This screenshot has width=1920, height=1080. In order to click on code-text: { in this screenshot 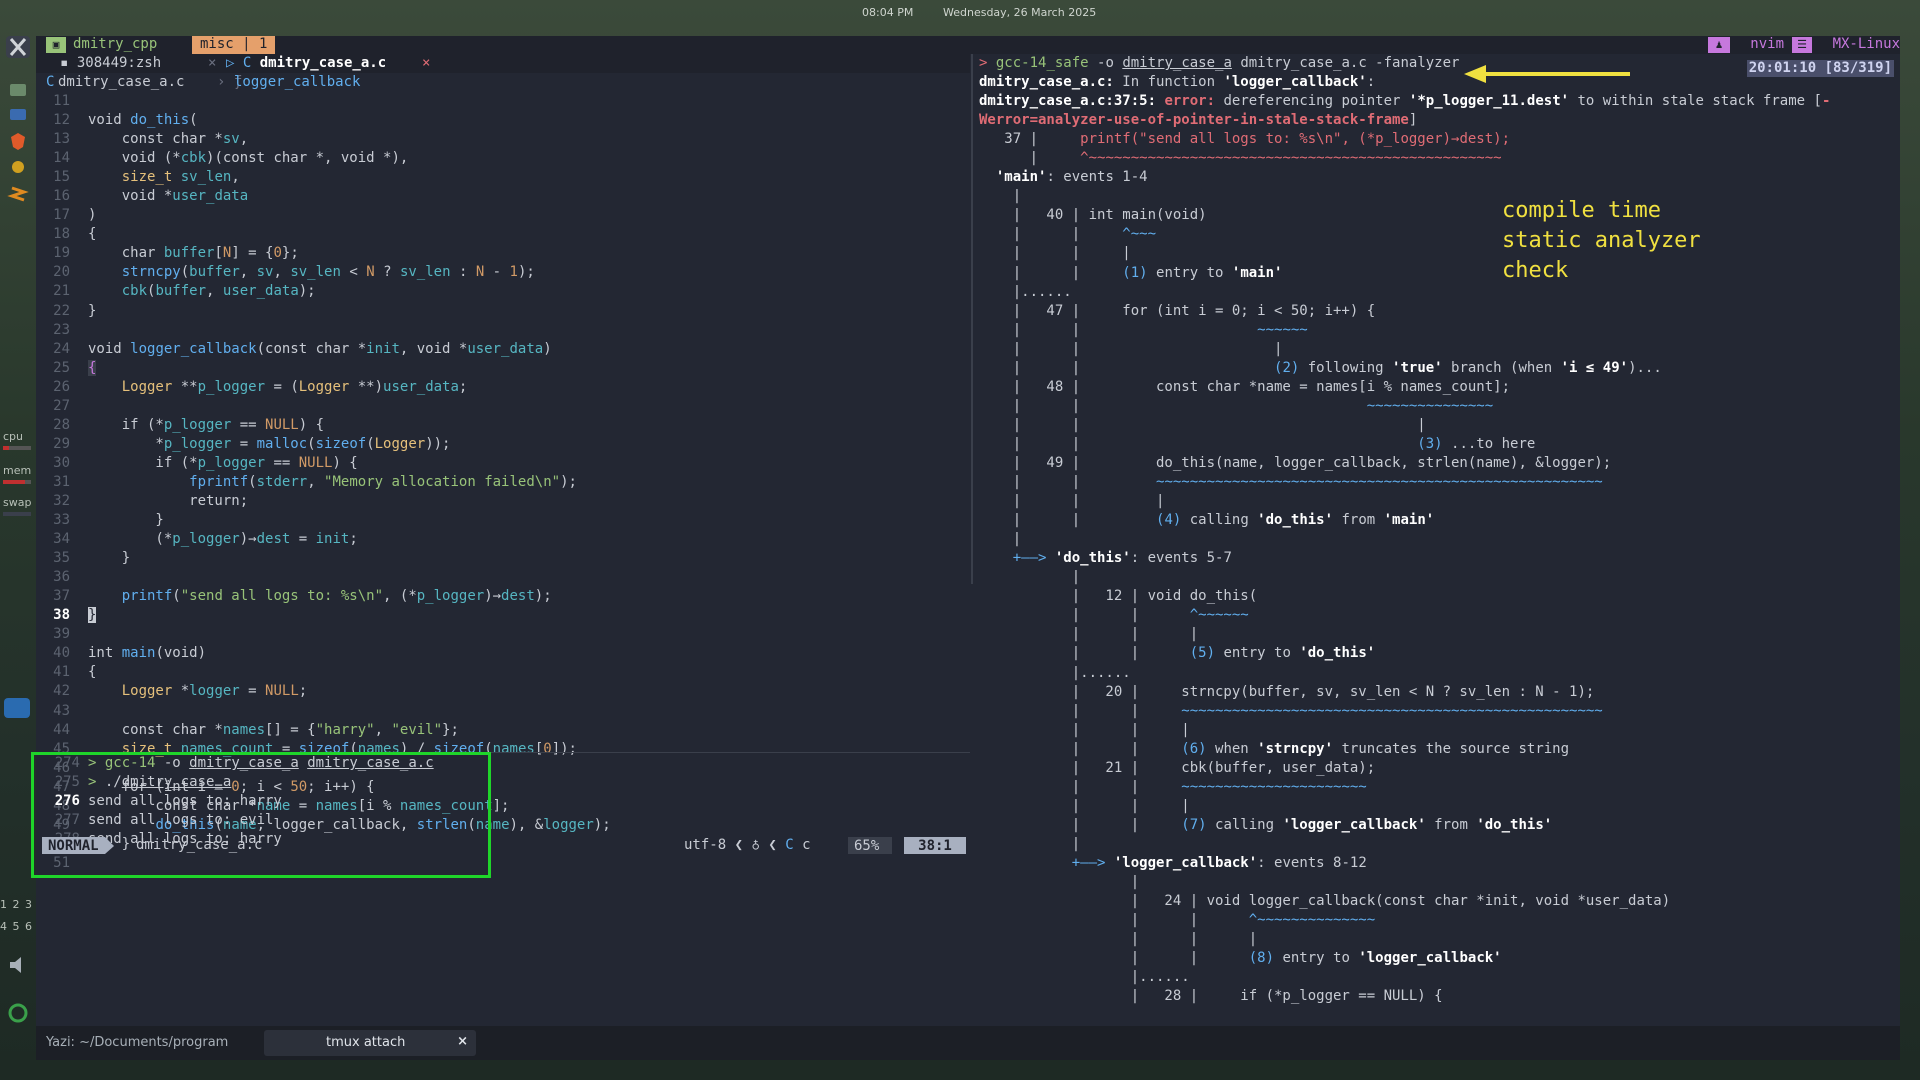, I will do `click(92, 234)`.